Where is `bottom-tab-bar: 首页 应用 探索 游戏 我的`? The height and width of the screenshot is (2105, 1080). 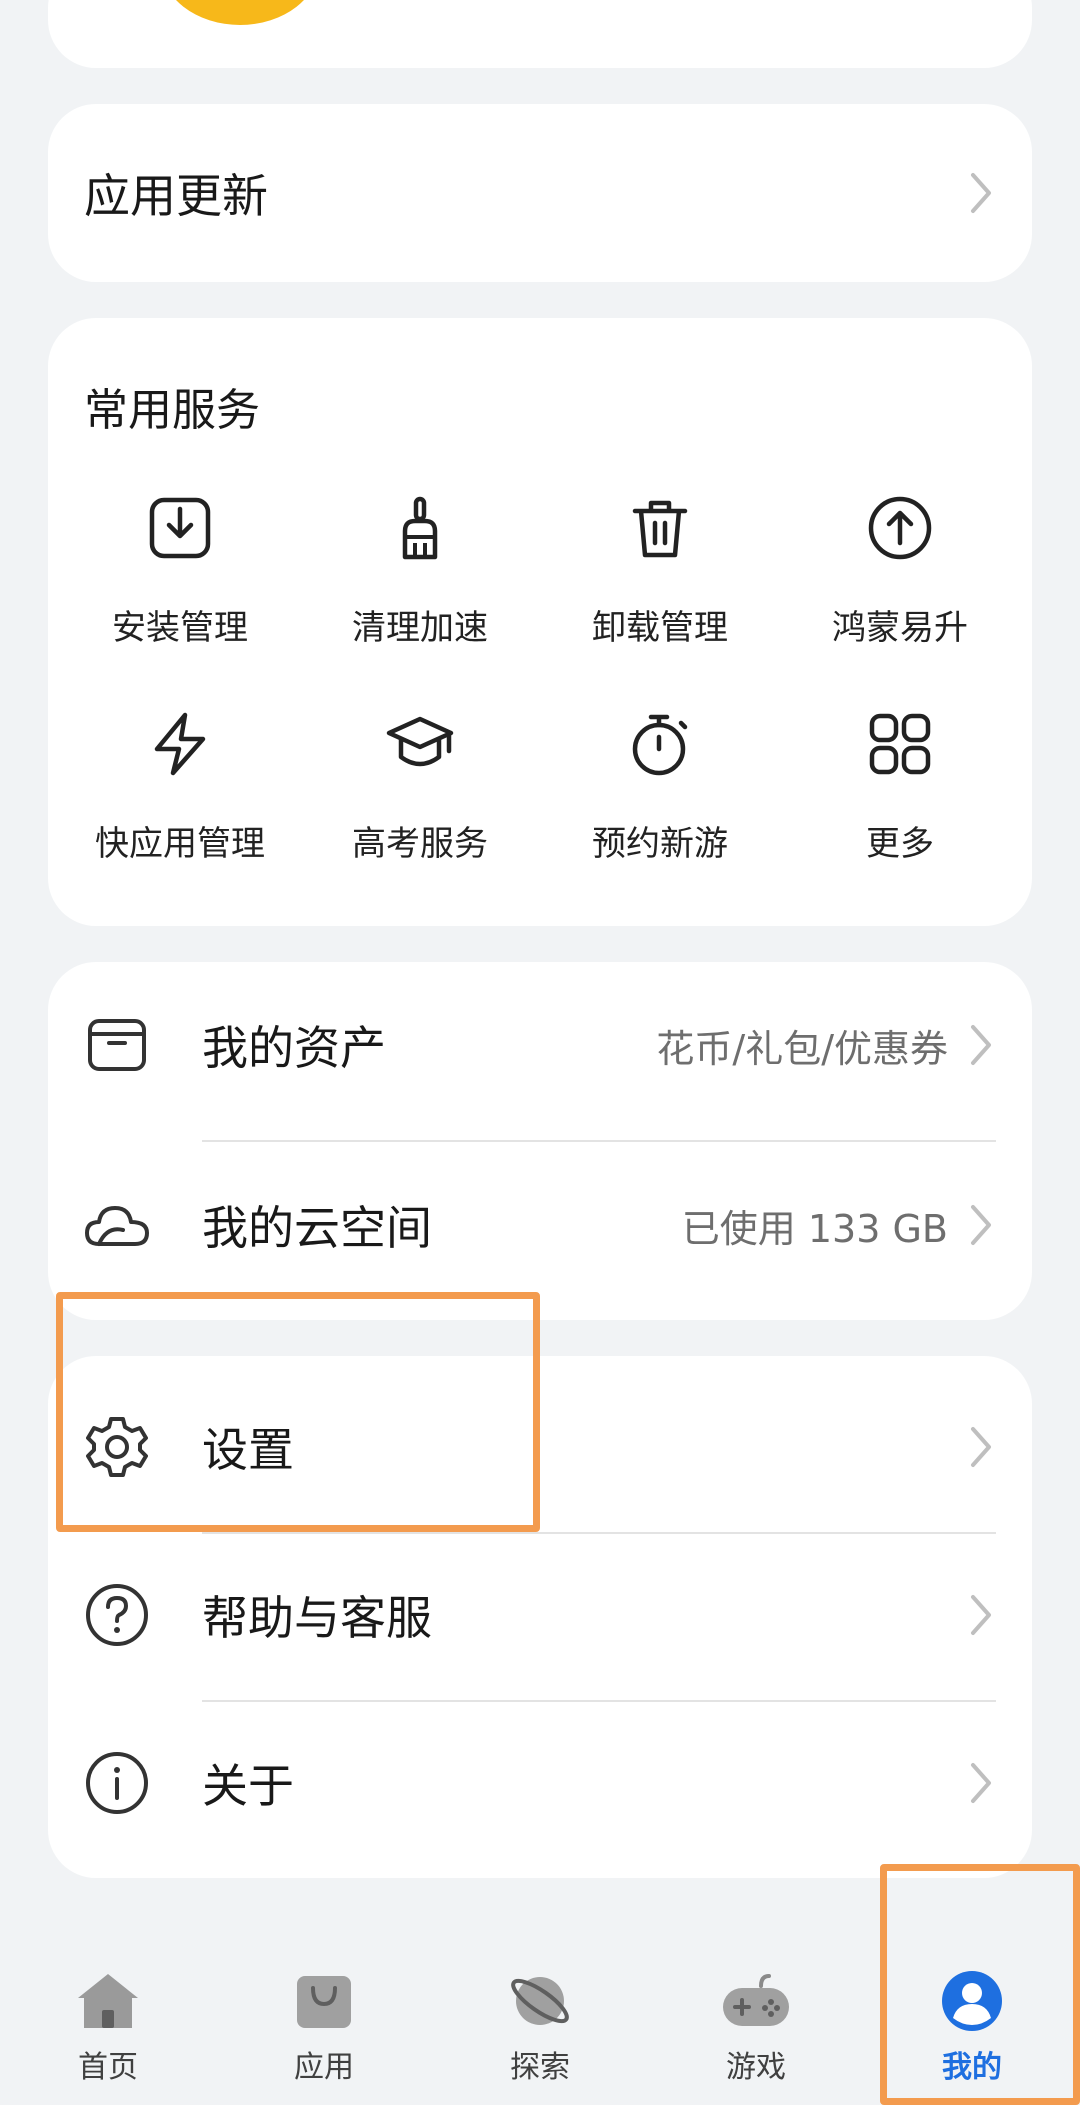
bottom-tab-bar: 首页 应用 探索 游戏 我的 is located at coordinates (540, 2022).